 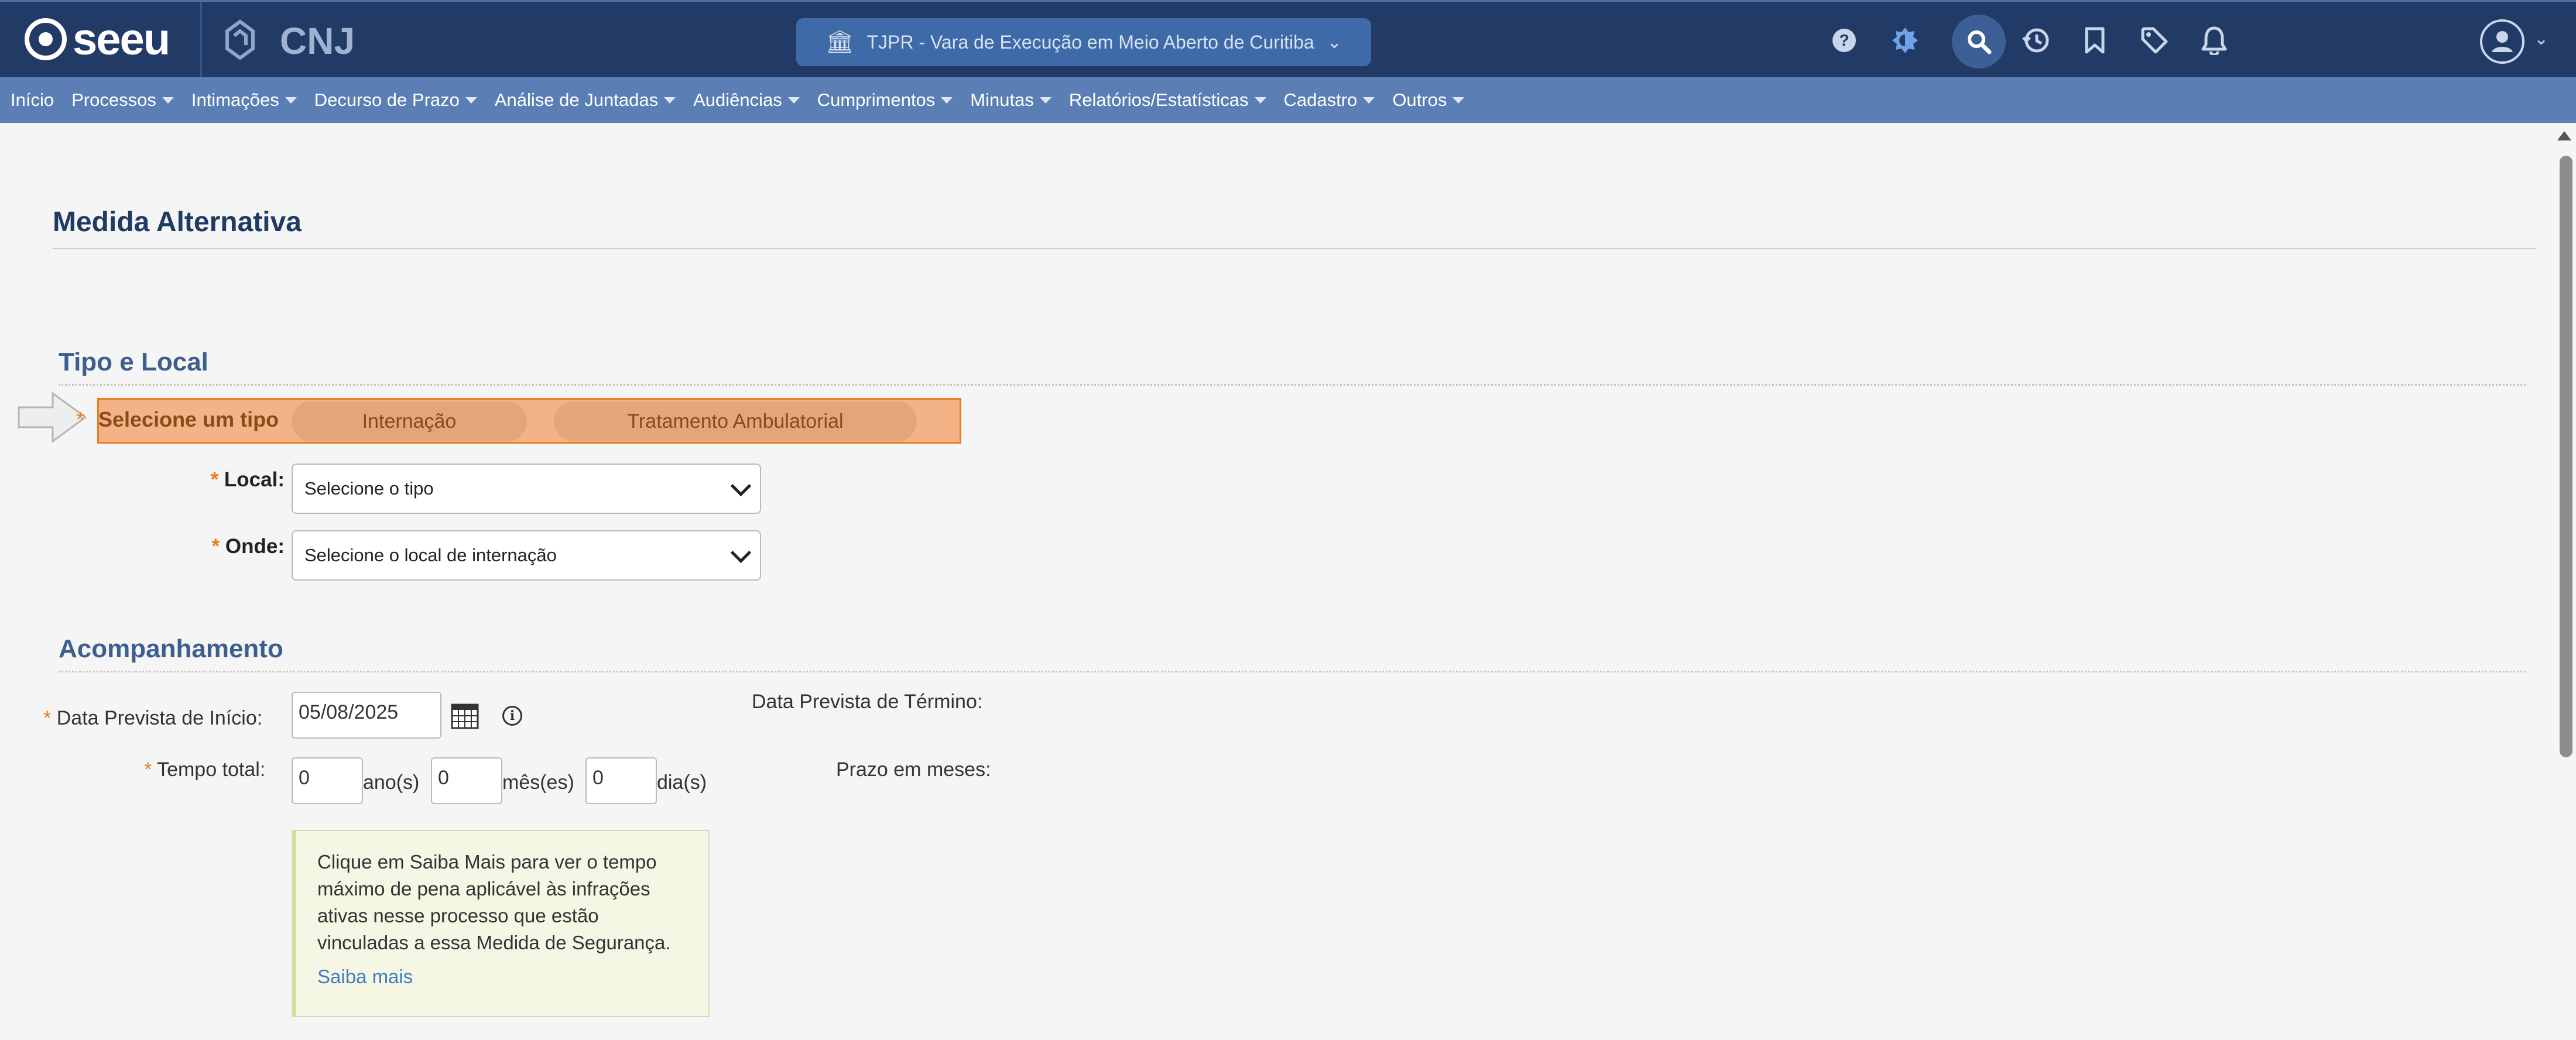 What do you see at coordinates (621, 780) in the screenshot?
I see `dias-input: 0` at bounding box center [621, 780].